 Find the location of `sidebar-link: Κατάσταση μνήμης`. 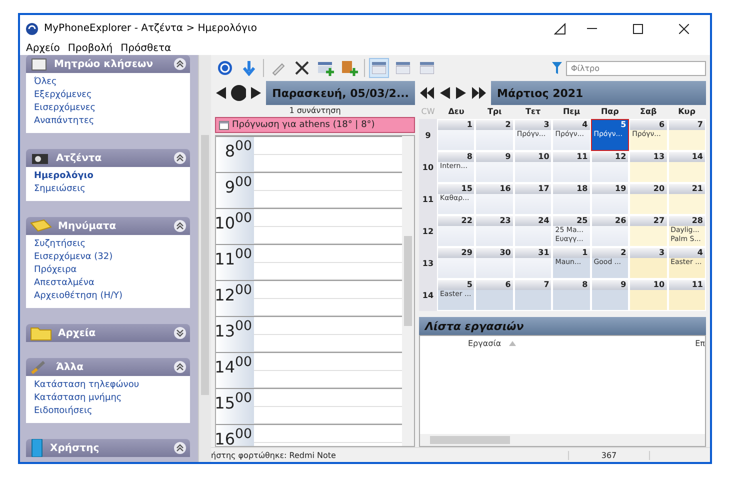

sidebar-link: Κατάσταση μνήμης is located at coordinates (108, 398).